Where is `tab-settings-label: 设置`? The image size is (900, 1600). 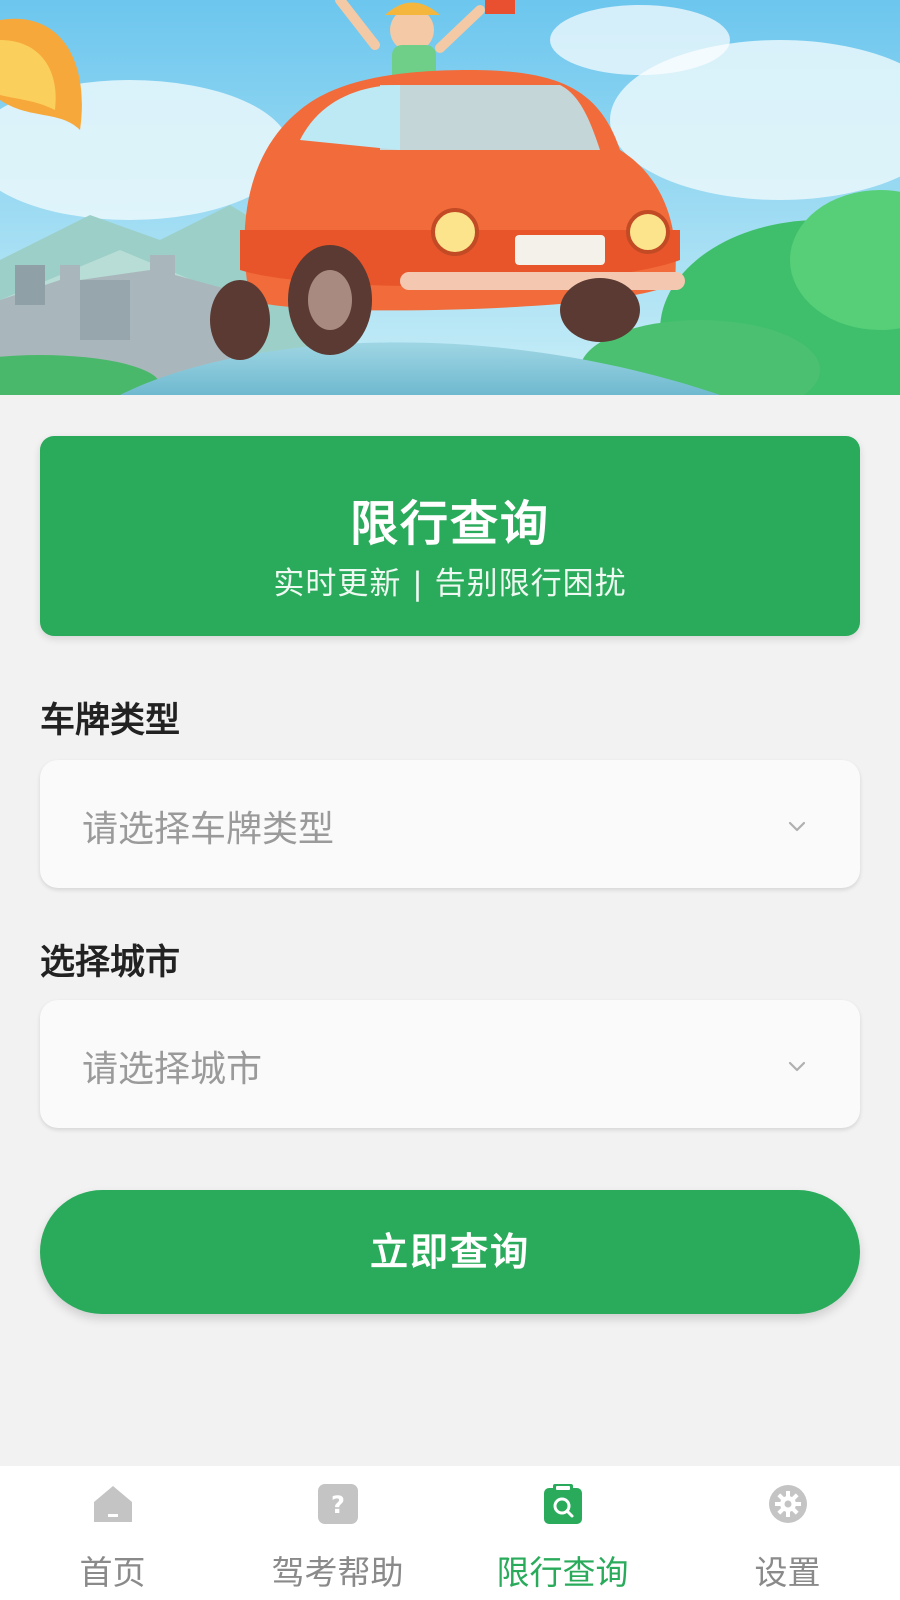 tab-settings-label: 设置 is located at coordinates (787, 1572).